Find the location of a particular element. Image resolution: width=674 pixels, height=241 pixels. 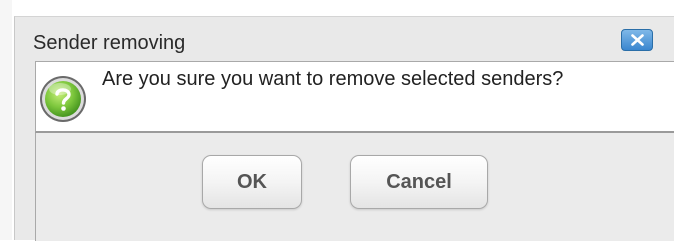

dialog-title: Sender removing is located at coordinates (109, 43).